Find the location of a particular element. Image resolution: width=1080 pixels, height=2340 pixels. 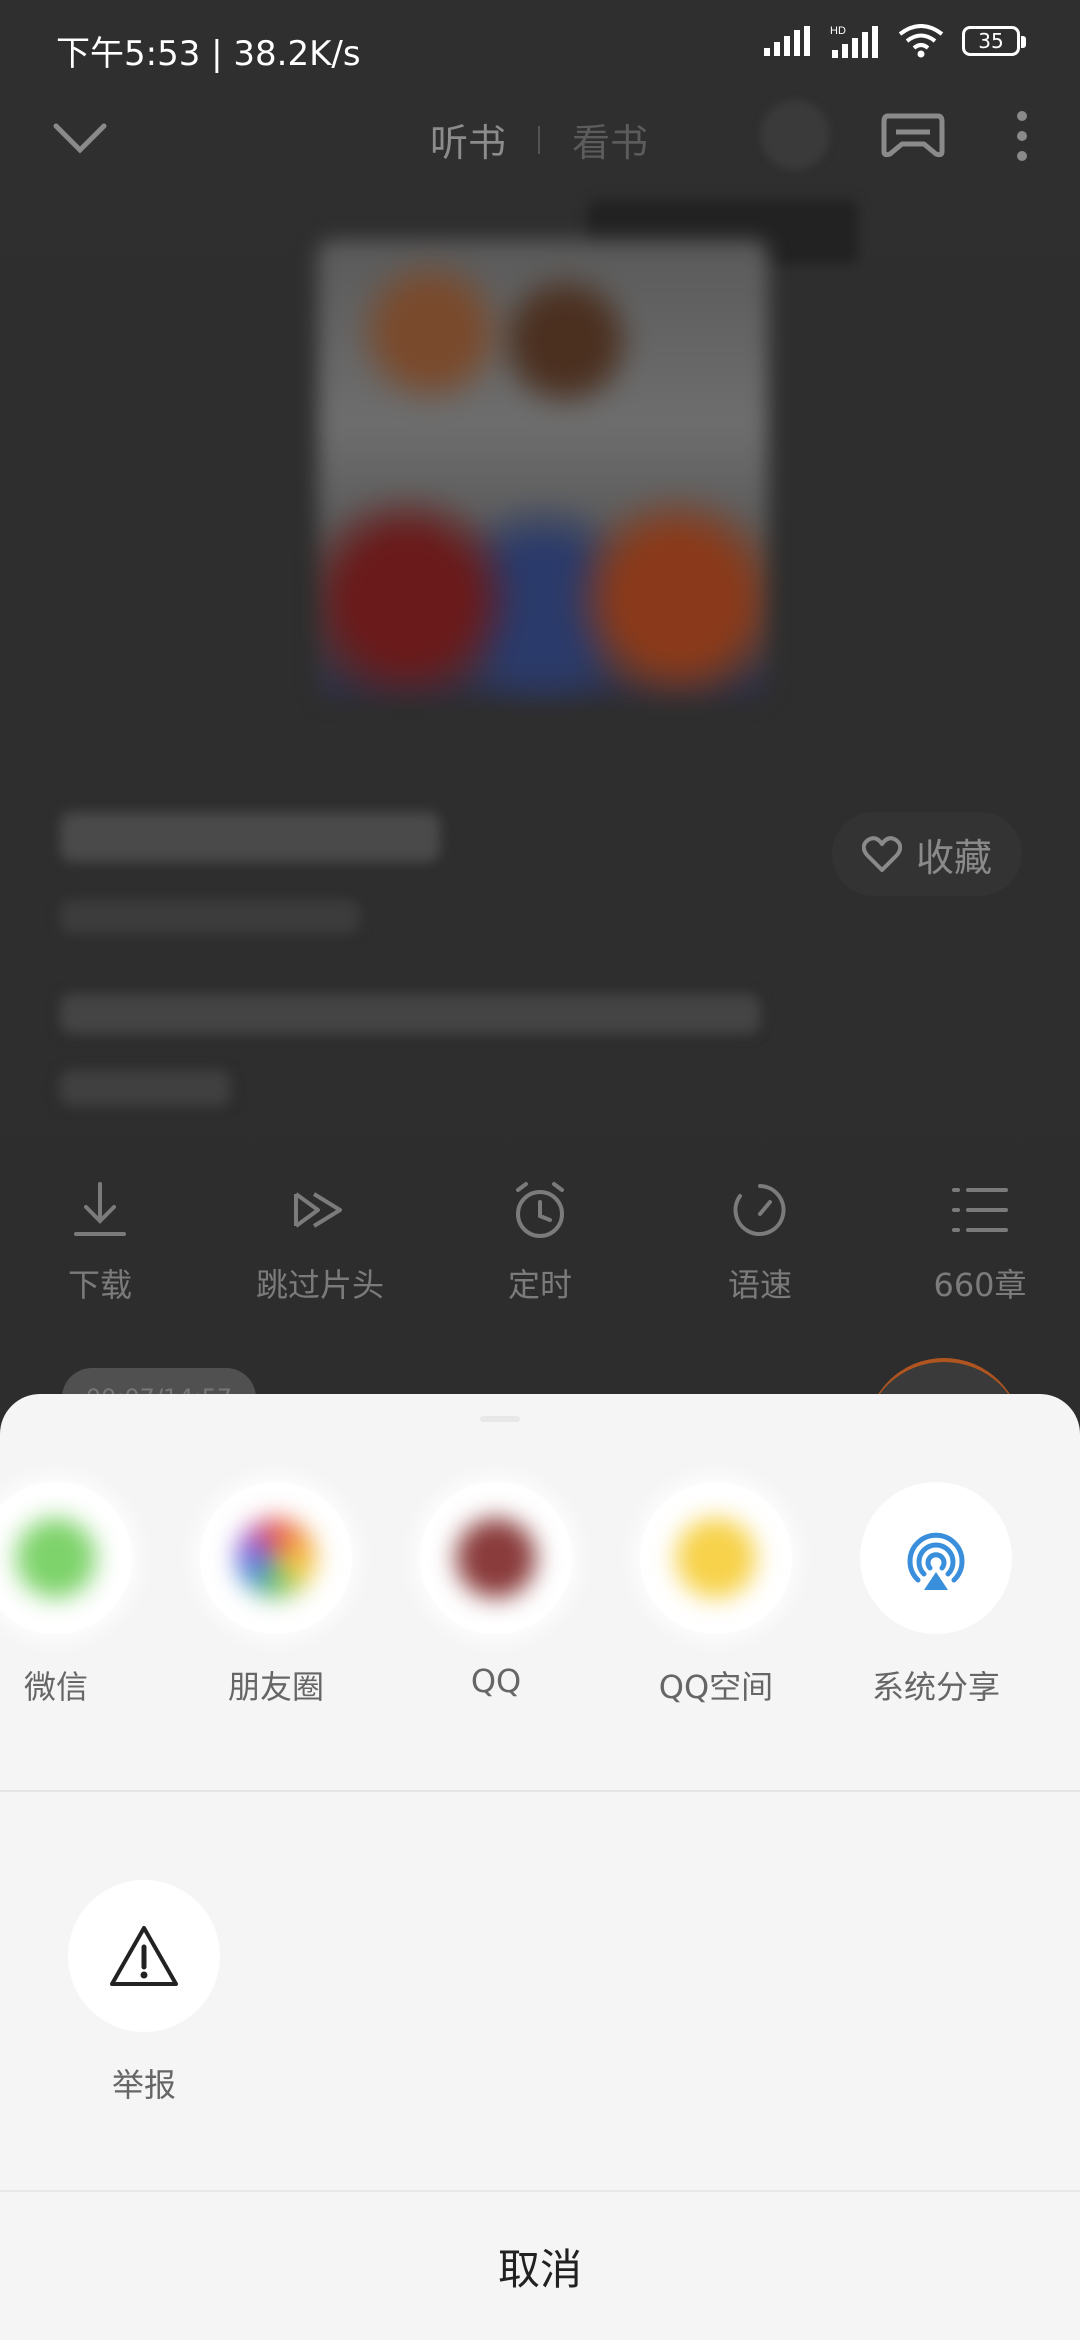

sheet-handle is located at coordinates (500, 1419).